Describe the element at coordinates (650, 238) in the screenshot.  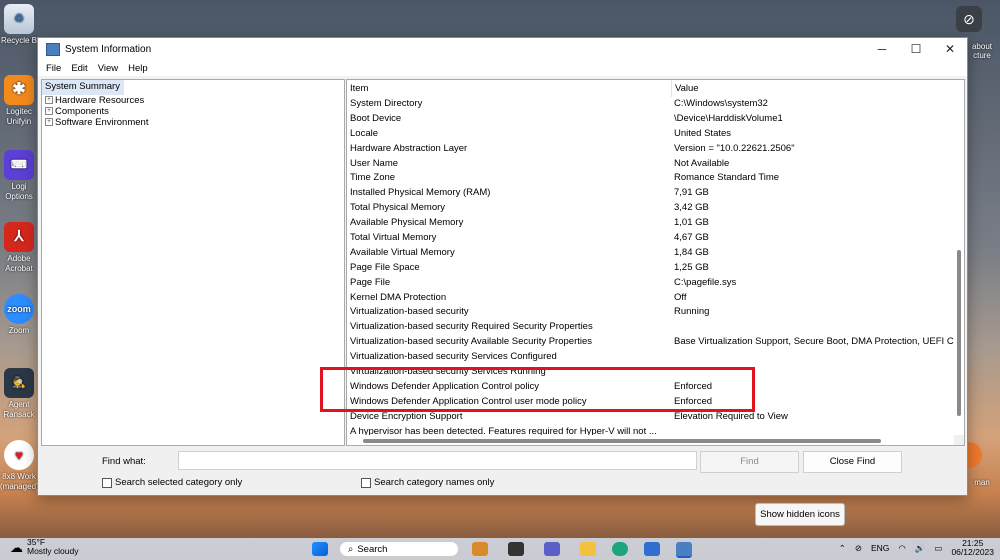
I see `table-row: Total Virtual Memory 4,67 GB` at that location.